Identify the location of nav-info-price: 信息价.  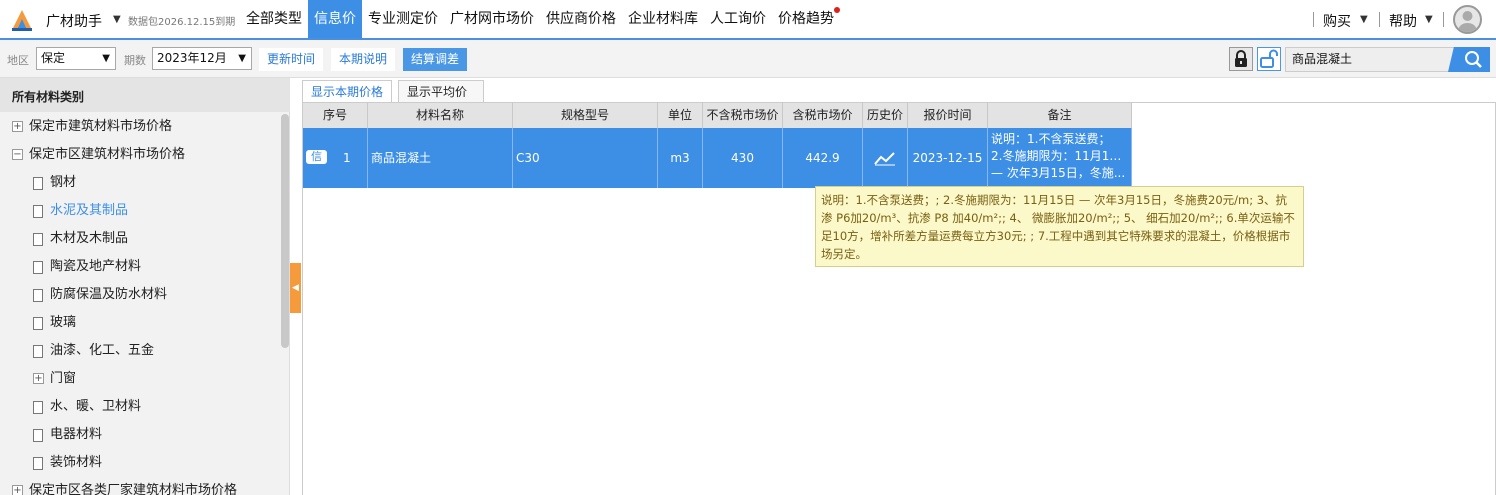
(335, 19).